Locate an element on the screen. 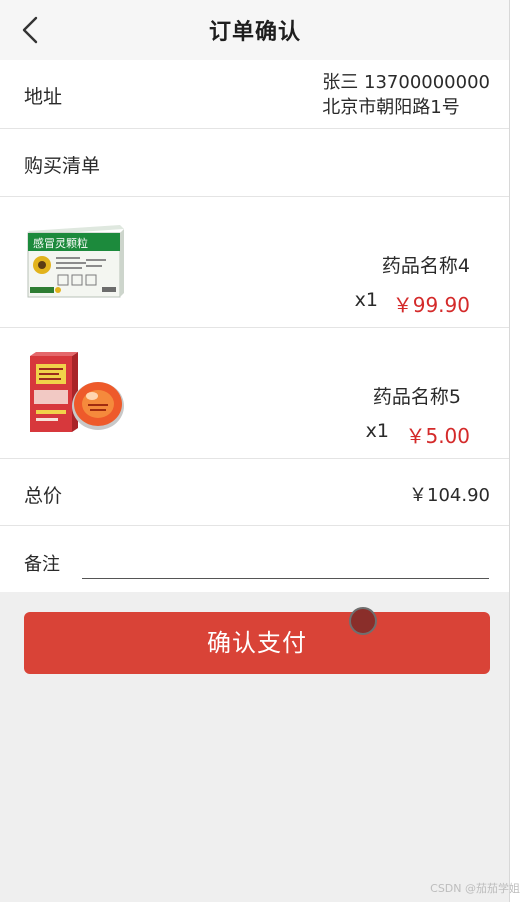 The image size is (524, 902). top-bar: 订单确认 is located at coordinates (254, 30).